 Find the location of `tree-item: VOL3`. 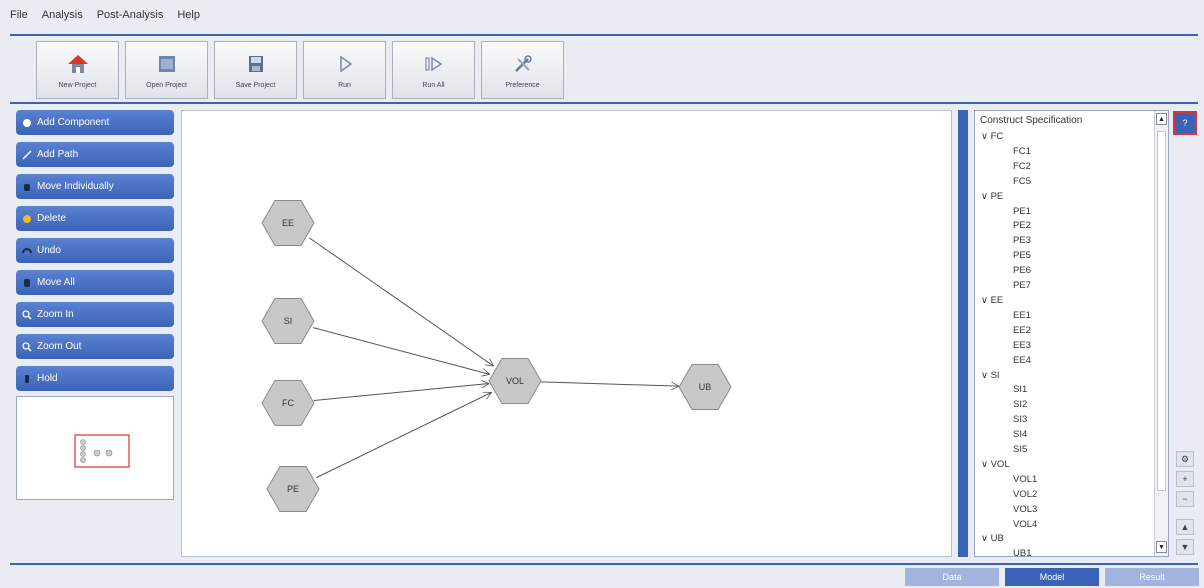

tree-item: VOL3 is located at coordinates (1008, 510).